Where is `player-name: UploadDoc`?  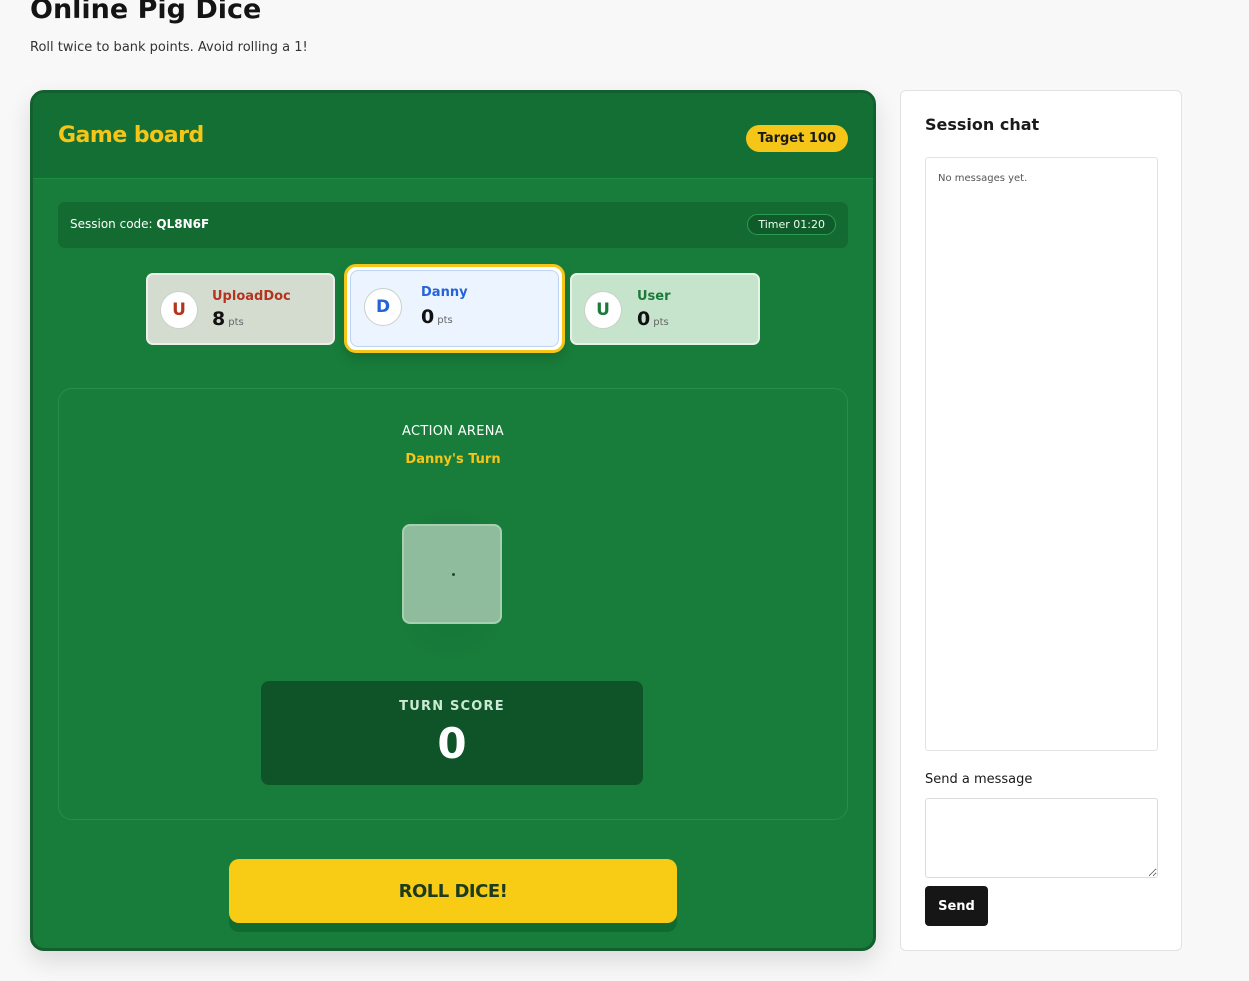
player-name: UploadDoc is located at coordinates (251, 296).